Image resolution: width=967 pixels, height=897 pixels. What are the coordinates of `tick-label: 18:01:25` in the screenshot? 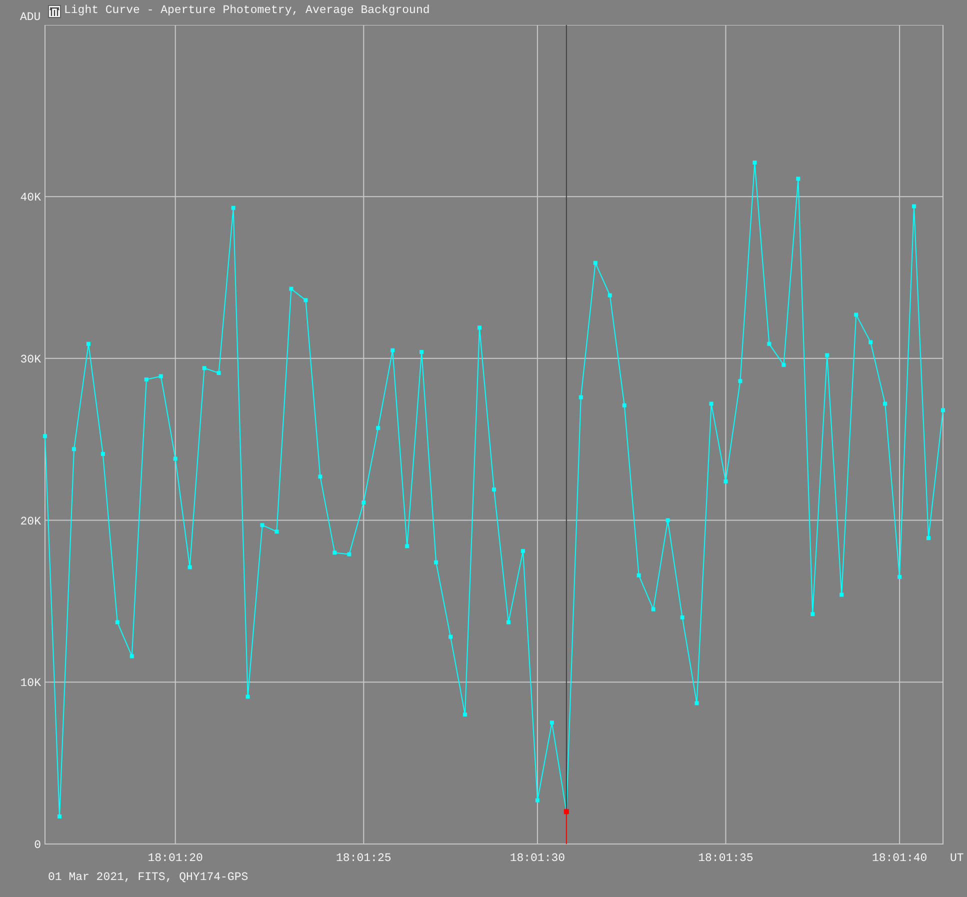 It's located at (364, 858).